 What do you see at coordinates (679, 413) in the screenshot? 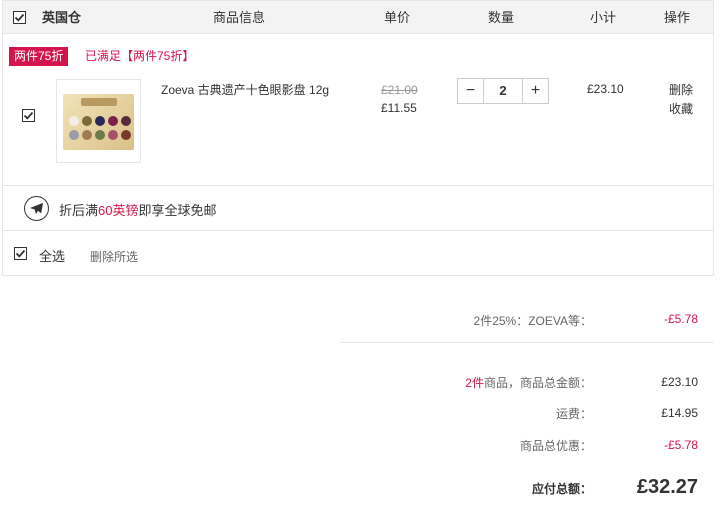
I see `shipping-fee-value: £14.95` at bounding box center [679, 413].